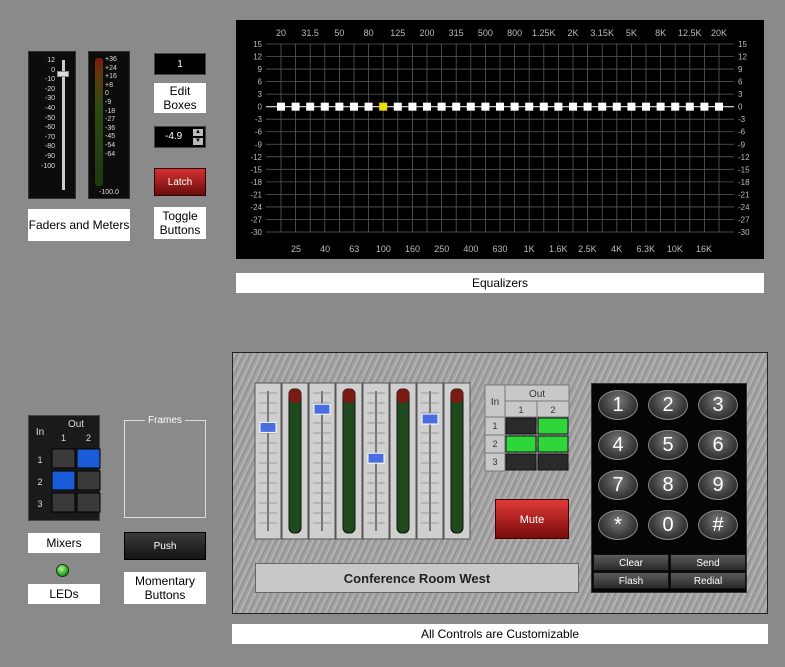 This screenshot has height=667, width=785. What do you see at coordinates (668, 525) in the screenshot?
I see `keypad-key-0: 0` at bounding box center [668, 525].